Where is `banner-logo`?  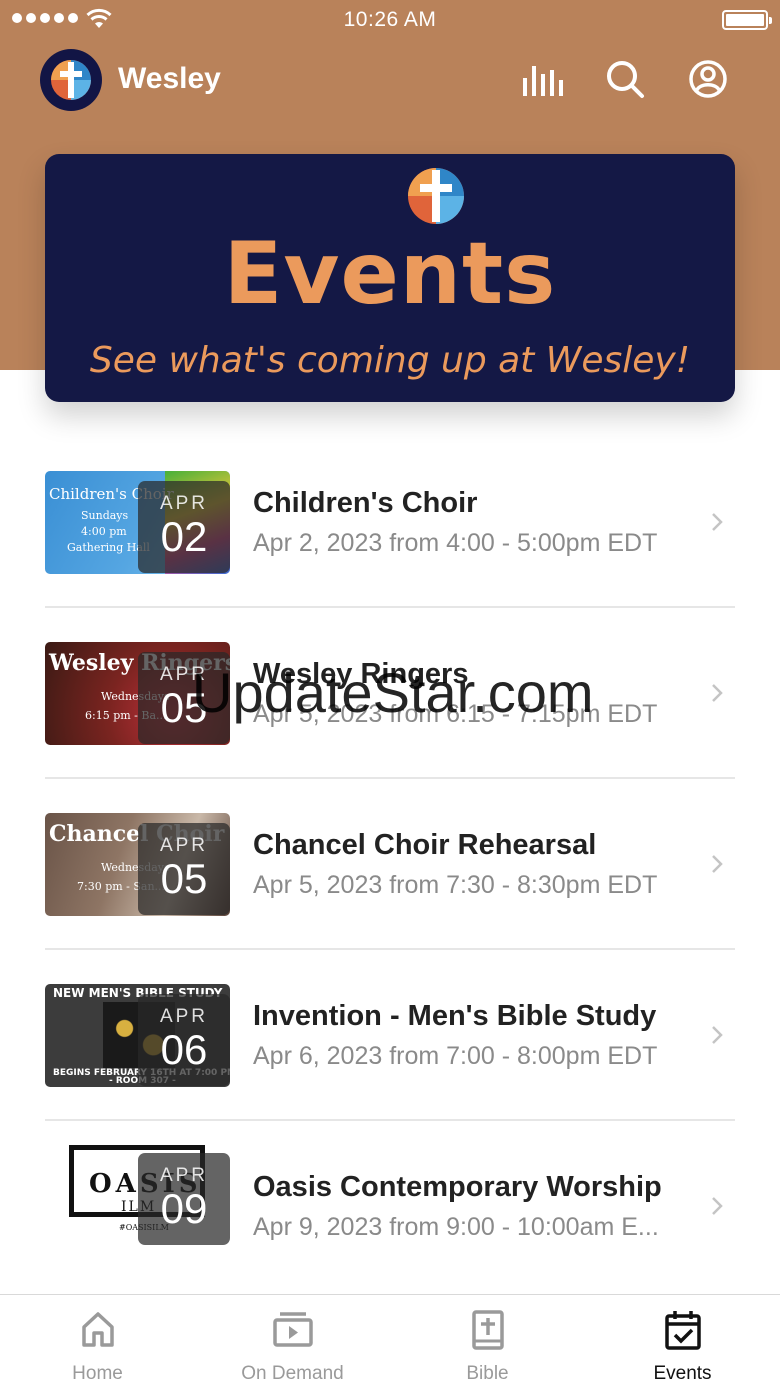
banner-logo is located at coordinates (436, 196).